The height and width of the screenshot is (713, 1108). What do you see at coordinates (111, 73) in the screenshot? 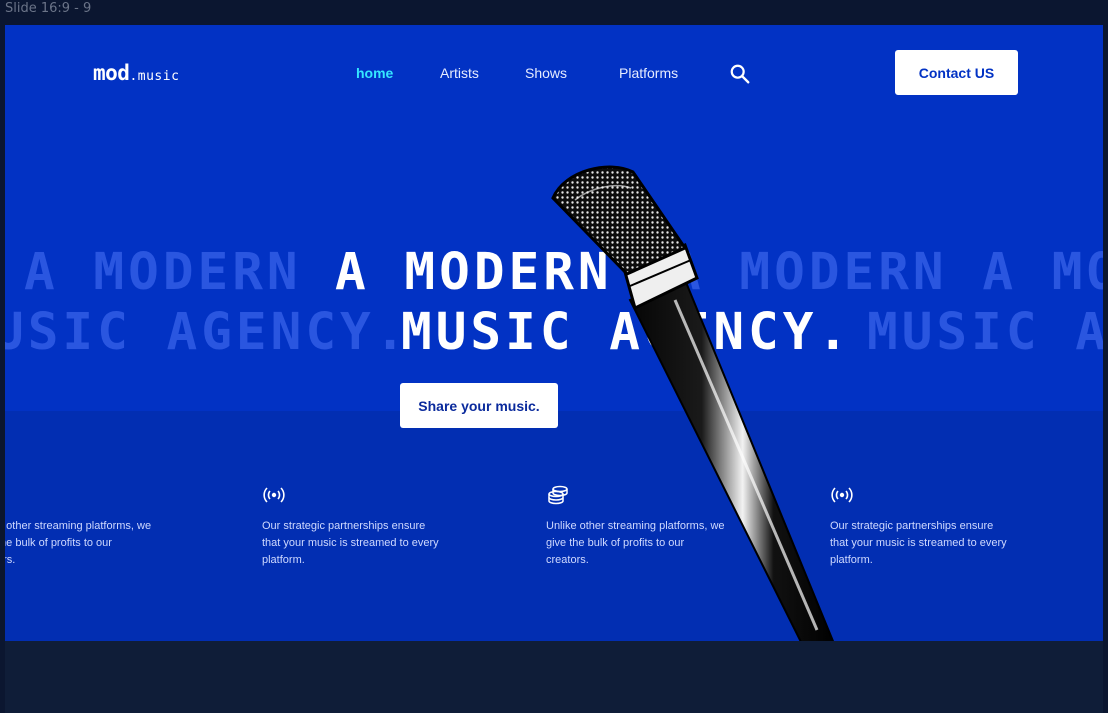
I see `logo-main: mod` at bounding box center [111, 73].